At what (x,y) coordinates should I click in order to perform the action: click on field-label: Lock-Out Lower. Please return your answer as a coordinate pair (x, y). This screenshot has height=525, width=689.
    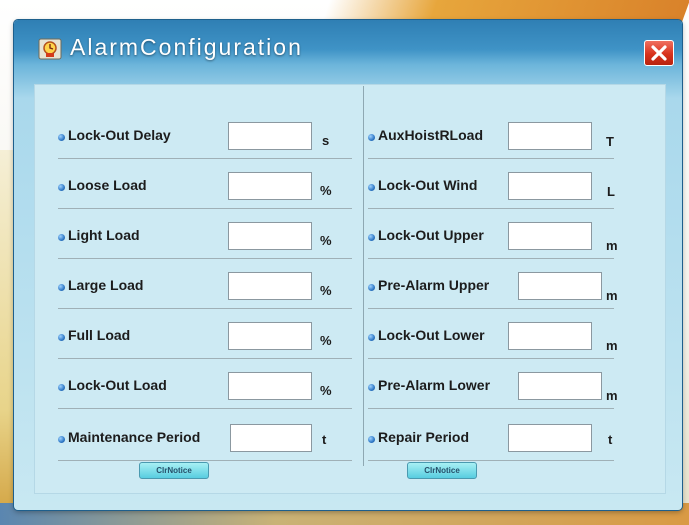
    Looking at the image, I should click on (431, 335).